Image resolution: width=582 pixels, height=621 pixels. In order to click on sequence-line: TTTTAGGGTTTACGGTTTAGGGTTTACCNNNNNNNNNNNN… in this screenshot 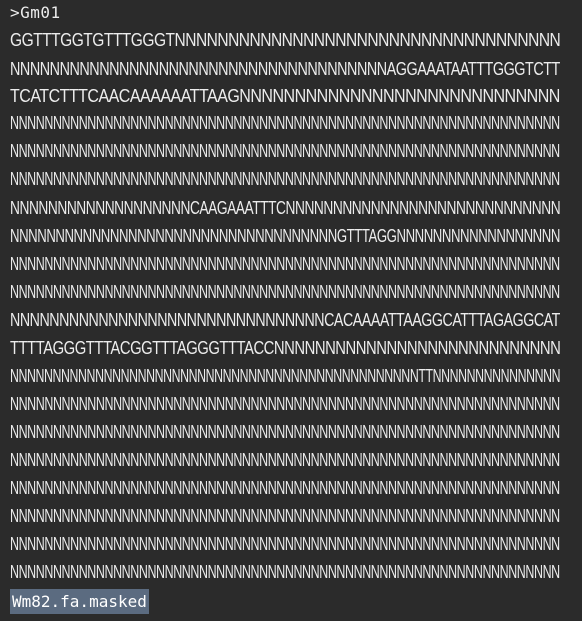, I will do `click(285, 347)`.